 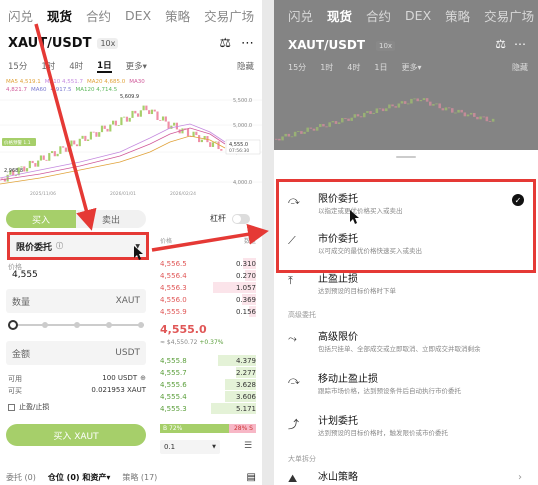 I want to click on order-option: ⤼ 限价委托 以指定或更优价格买入或卖出 ✓, so click(x=406, y=205).